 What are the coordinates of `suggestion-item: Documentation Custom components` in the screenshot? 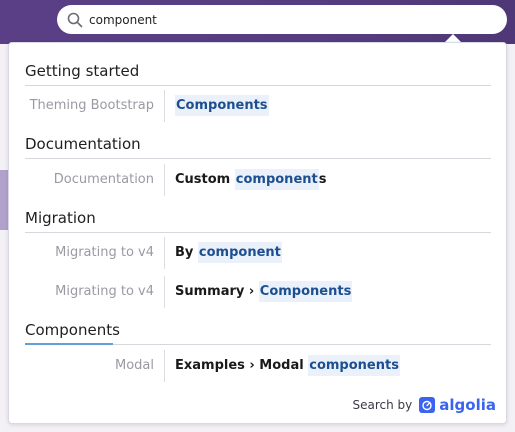 It's located at (258, 180).